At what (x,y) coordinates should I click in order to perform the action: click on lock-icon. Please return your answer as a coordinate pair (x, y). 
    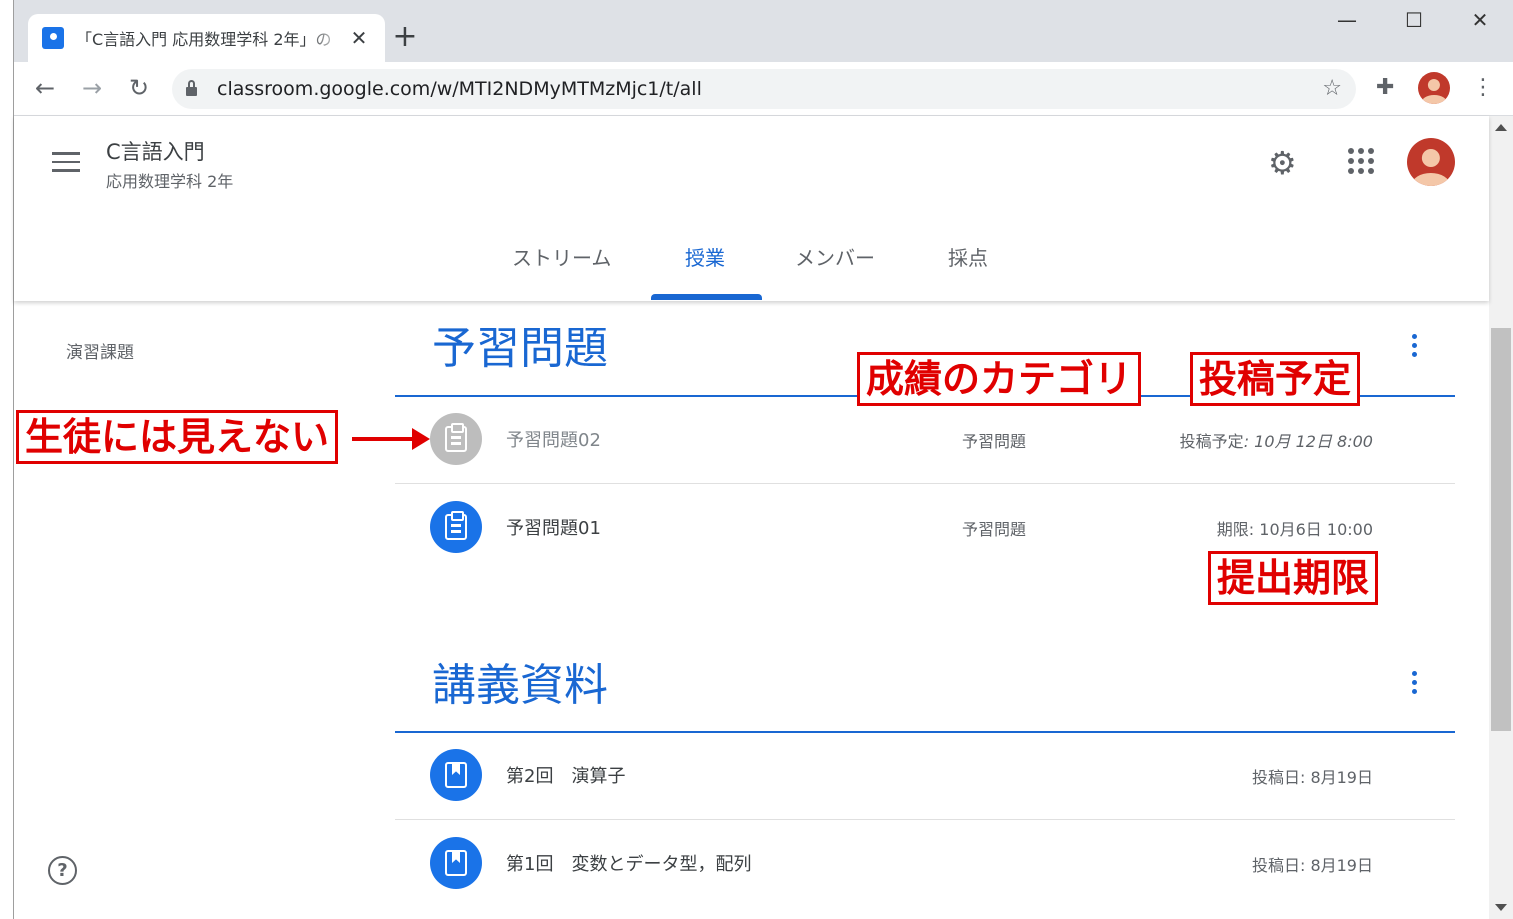
    Looking at the image, I should click on (191, 88).